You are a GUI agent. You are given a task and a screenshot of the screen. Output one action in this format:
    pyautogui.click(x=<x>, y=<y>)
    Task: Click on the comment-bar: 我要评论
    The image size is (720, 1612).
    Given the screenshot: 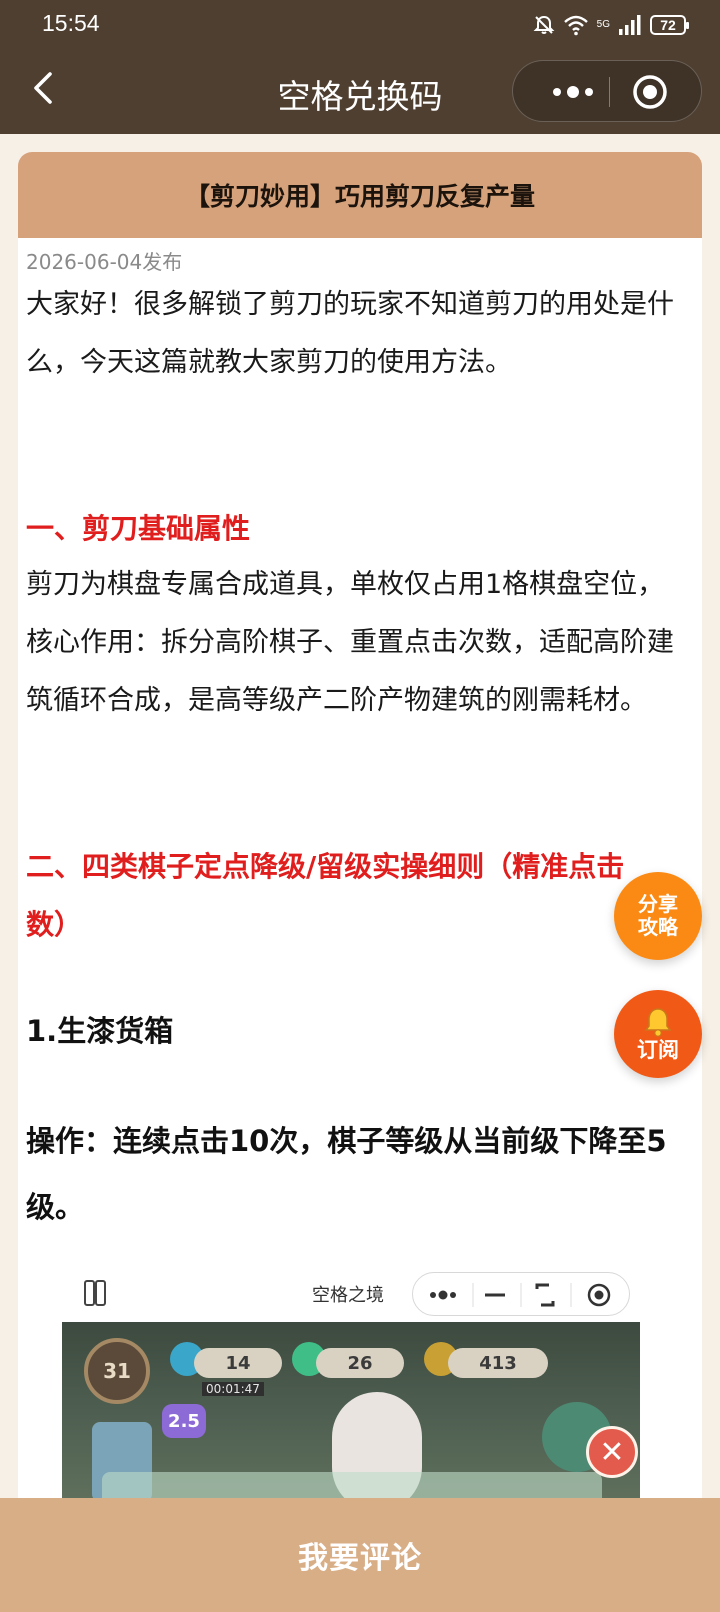 What is the action you would take?
    pyautogui.click(x=360, y=1555)
    